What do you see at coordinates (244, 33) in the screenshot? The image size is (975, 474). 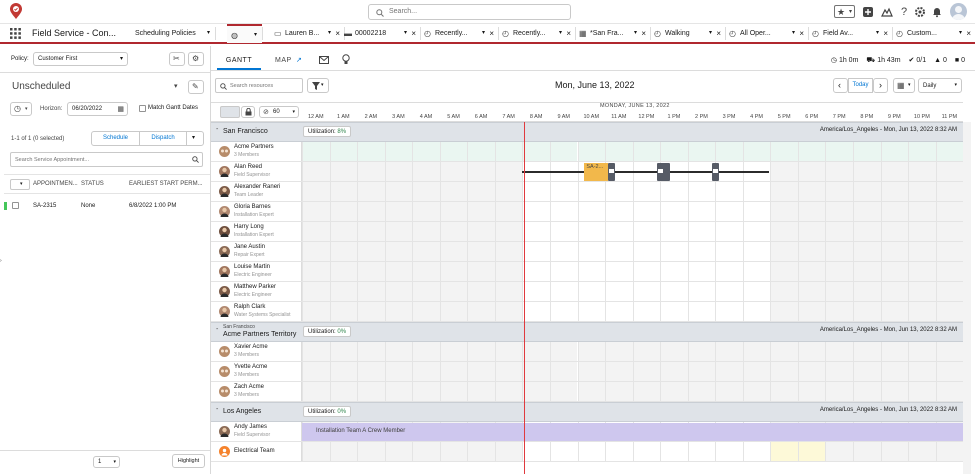 I see `nav-tab: ◍ ▾` at bounding box center [244, 33].